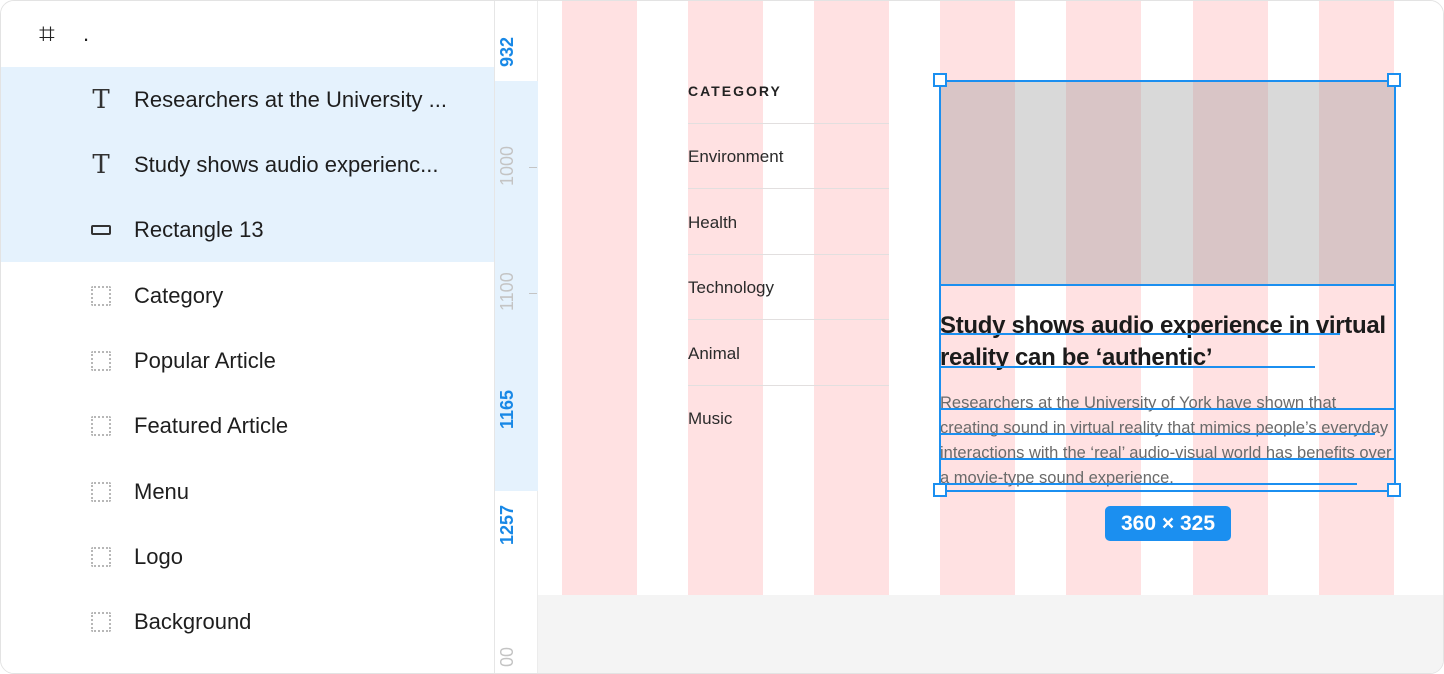  What do you see at coordinates (516, 337) in the screenshot?
I see `vertical-ruler: 932 1000 1100 1165 1257 00` at bounding box center [516, 337].